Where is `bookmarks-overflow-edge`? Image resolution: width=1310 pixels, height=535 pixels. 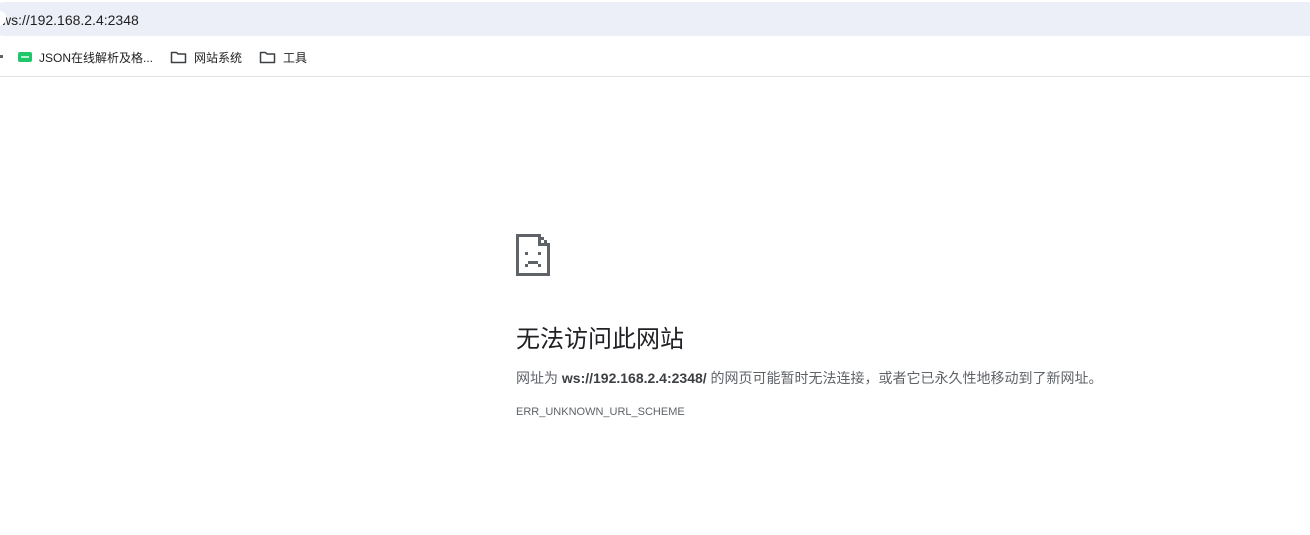
bookmarks-overflow-edge is located at coordinates (1, 56).